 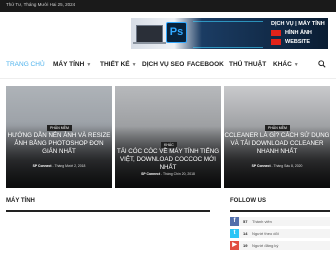 What do you see at coordinates (149, 34) in the screenshot?
I see `laptop-image` at bounding box center [149, 34].